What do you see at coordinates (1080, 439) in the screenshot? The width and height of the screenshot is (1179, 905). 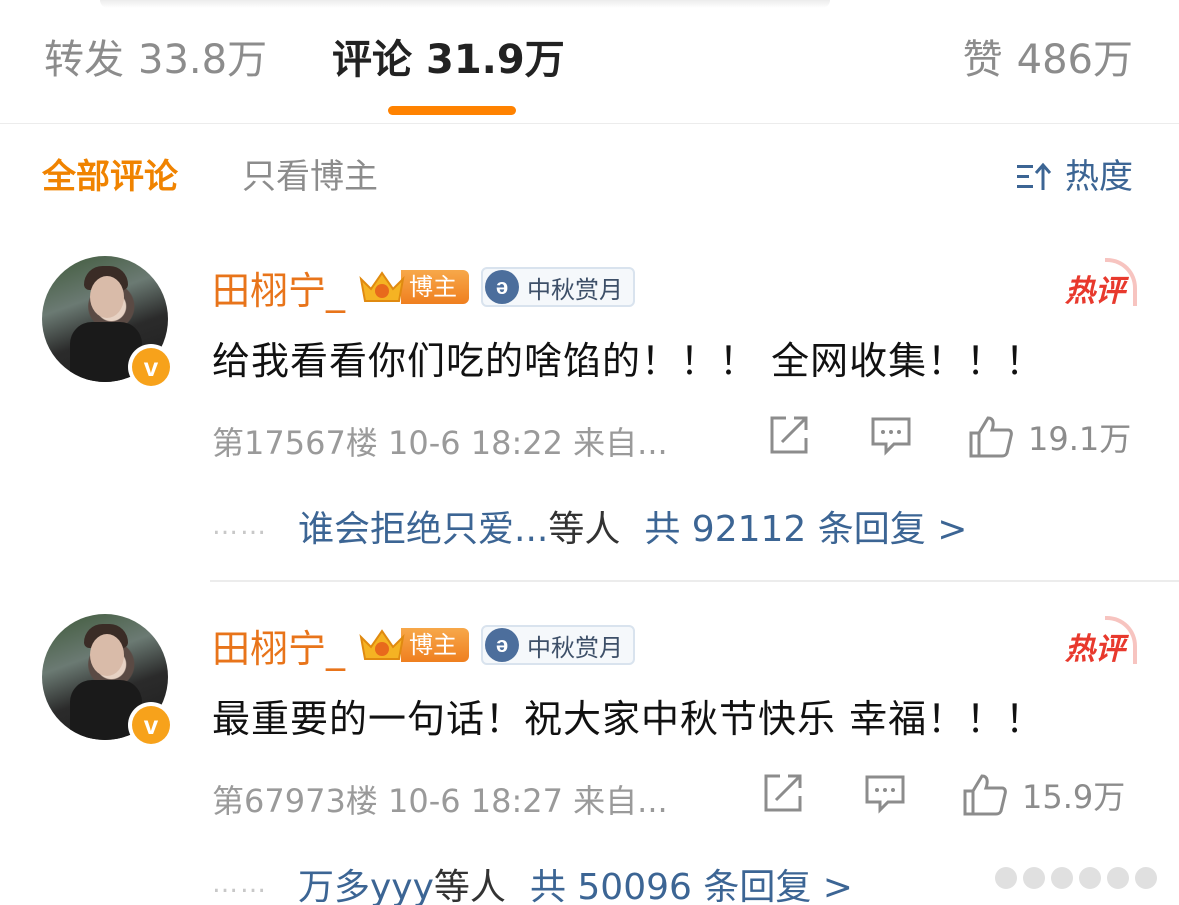 I see `like-count: 19.1万` at bounding box center [1080, 439].